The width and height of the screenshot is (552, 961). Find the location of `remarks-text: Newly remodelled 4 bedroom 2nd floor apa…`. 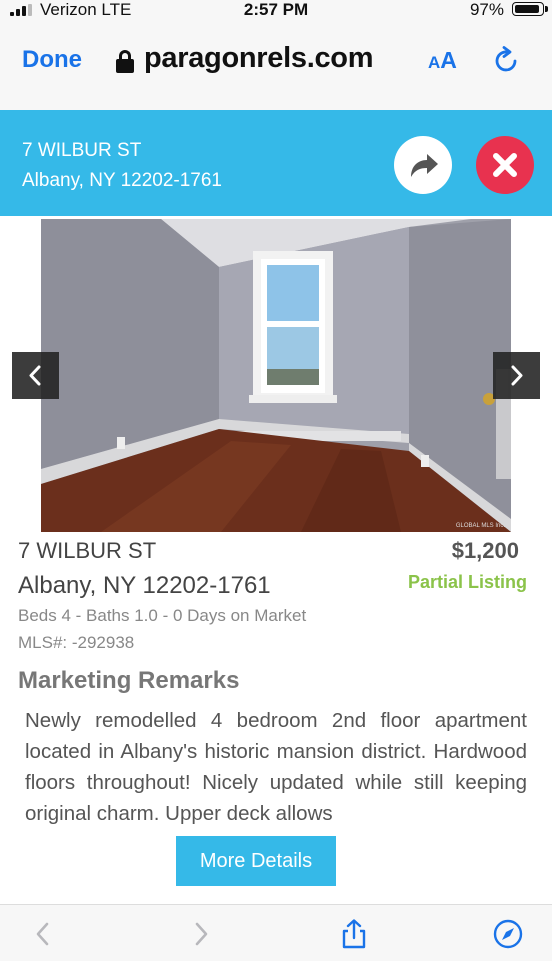

remarks-text: Newly remodelled 4 bedroom 2nd floor apa… is located at coordinates (276, 767).